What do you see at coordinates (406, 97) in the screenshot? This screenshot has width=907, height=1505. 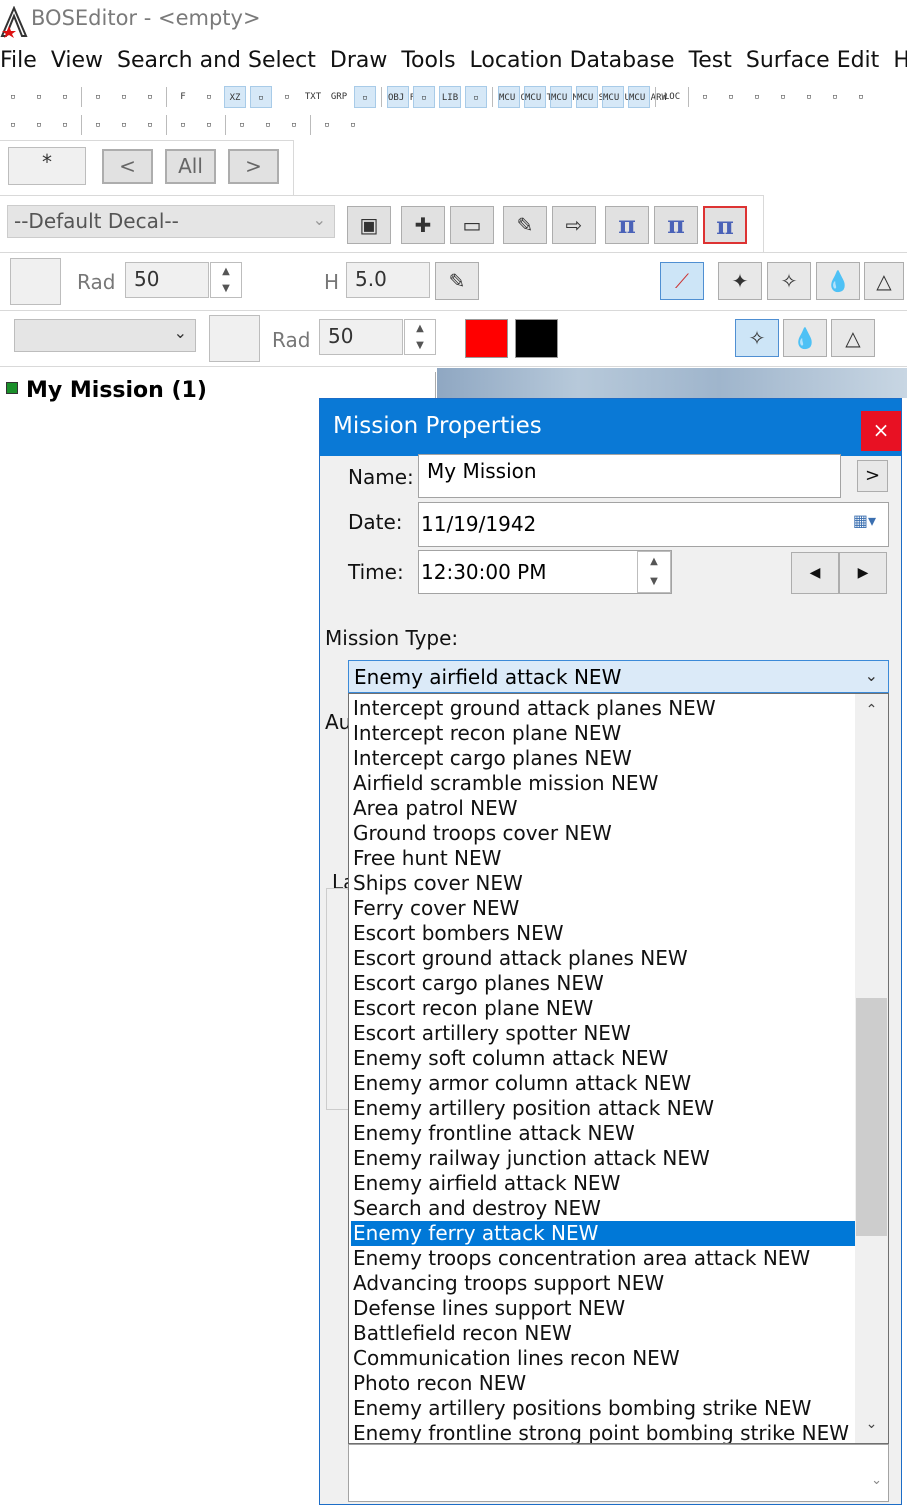 I see `obj-flt-icon: OBJ FLT` at bounding box center [406, 97].